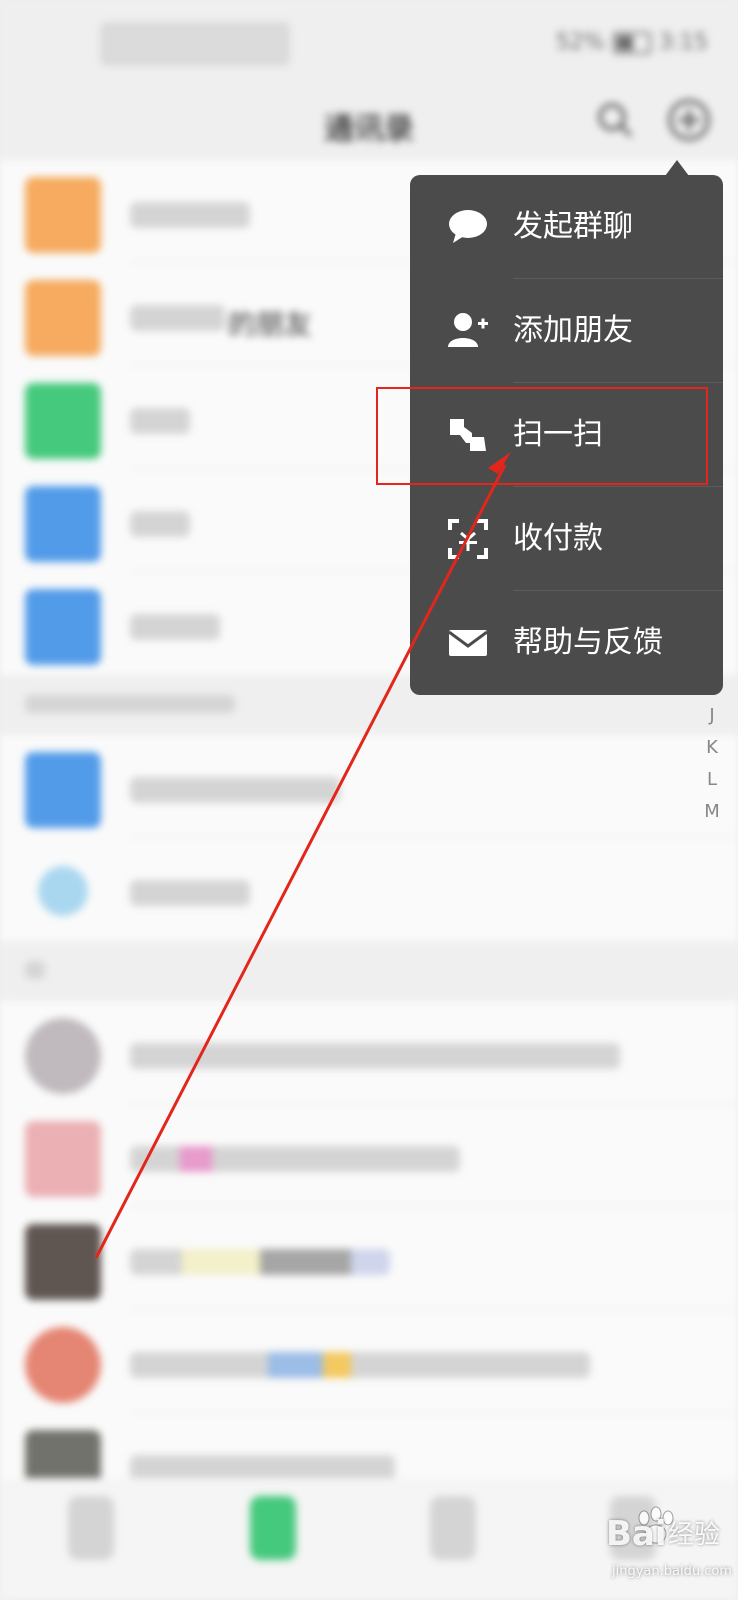  What do you see at coordinates (694, 1535) in the screenshot?
I see `watermark-brand-cn: 经验` at bounding box center [694, 1535].